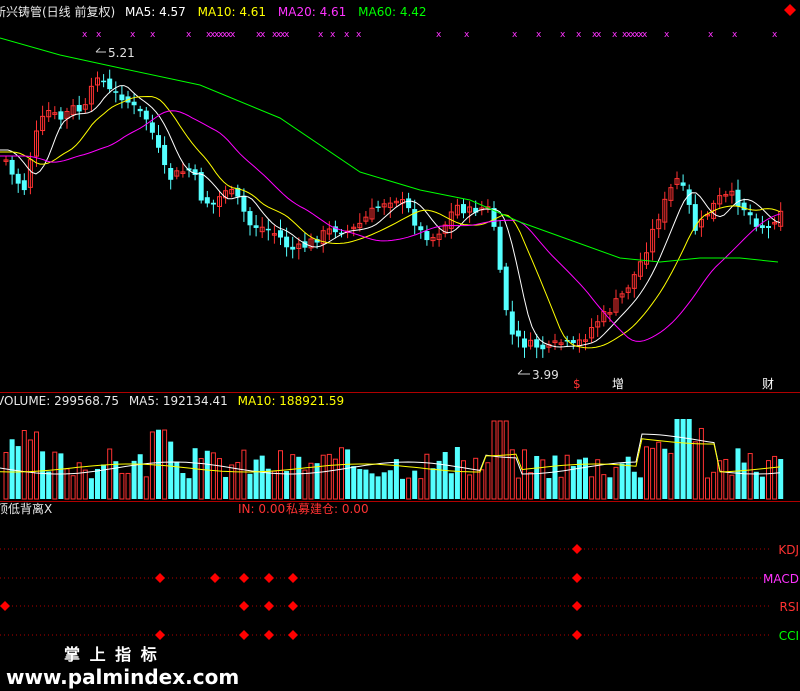 Image resolution: width=800 pixels, height=691 pixels. I want to click on indicator-row-label: KDJ, so click(788, 550).